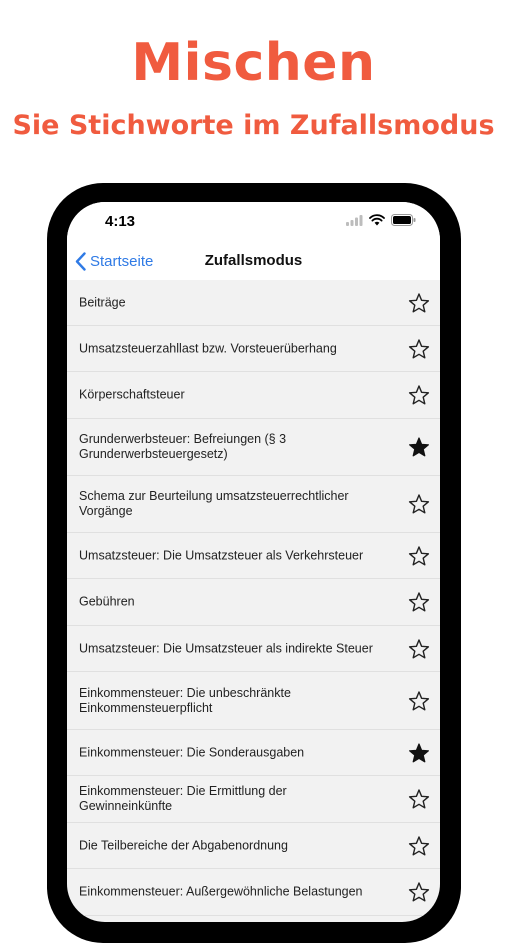 The width and height of the screenshot is (507, 943). Describe the element at coordinates (253, 222) in the screenshot. I see `status-bar: 4:13` at that location.